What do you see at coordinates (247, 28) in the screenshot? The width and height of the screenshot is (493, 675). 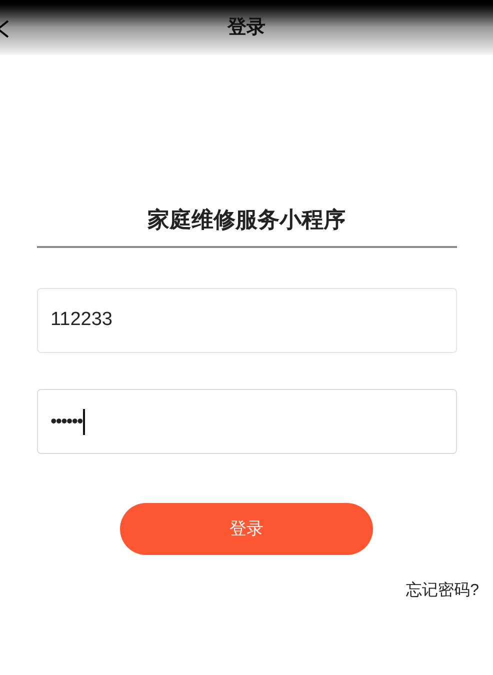 I see `header-title: 登录` at bounding box center [247, 28].